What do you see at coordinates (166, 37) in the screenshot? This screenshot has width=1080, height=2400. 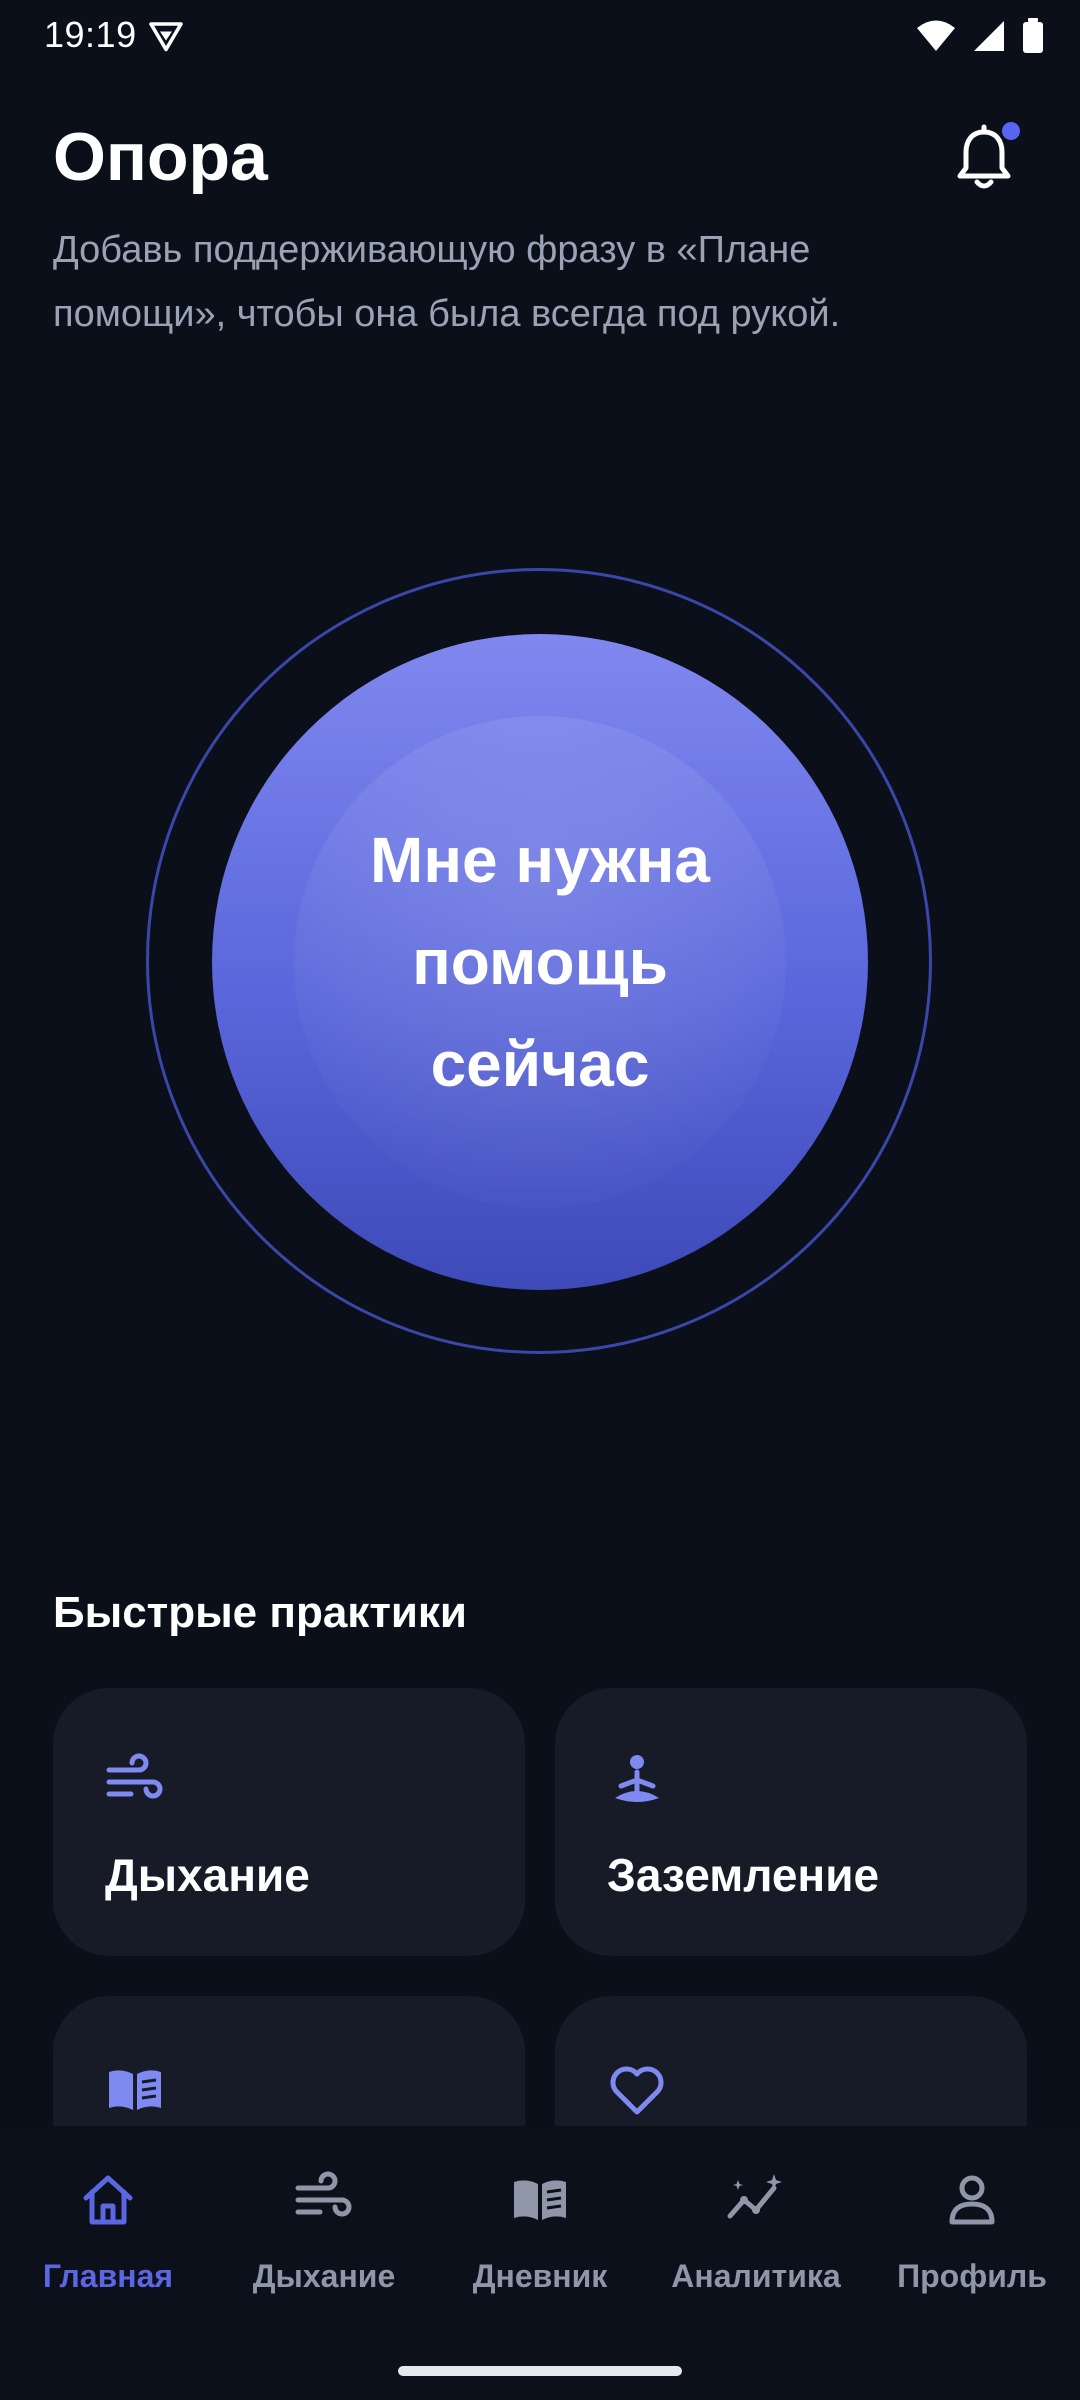 I see `vpn-shield-icon` at bounding box center [166, 37].